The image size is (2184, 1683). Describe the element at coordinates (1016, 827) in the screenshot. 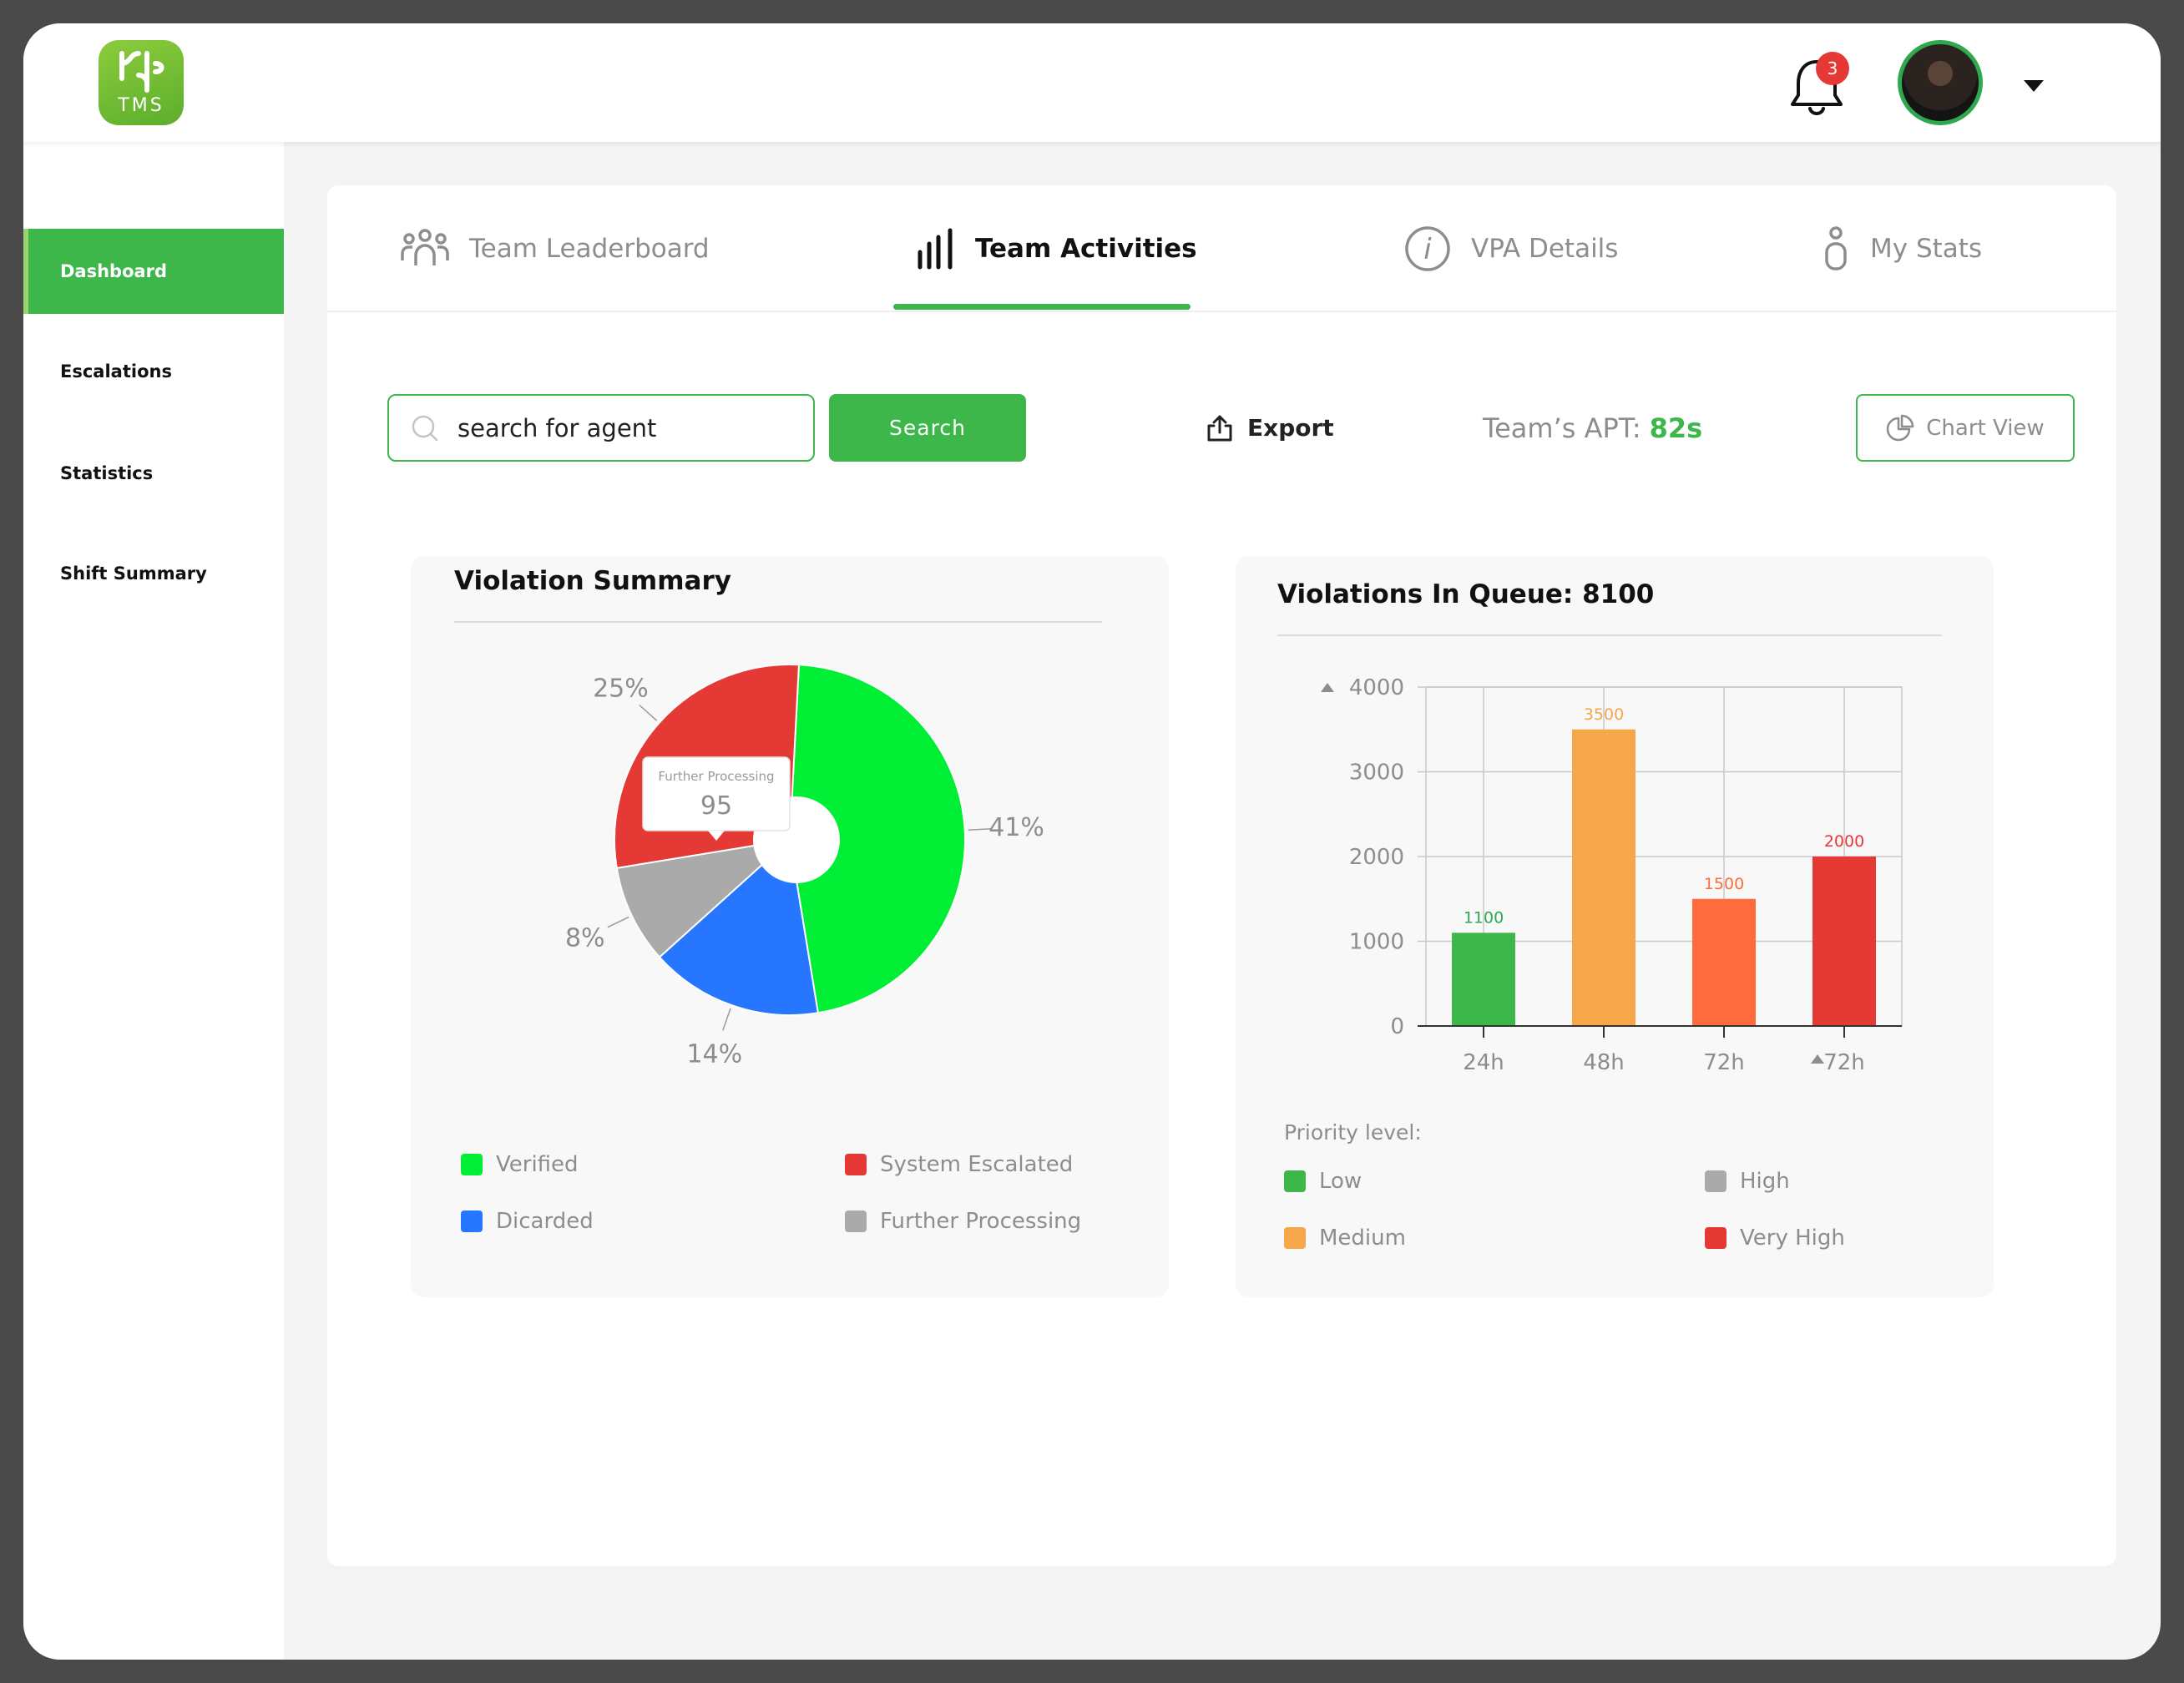

I see `pie-label-verified: 41%` at that location.